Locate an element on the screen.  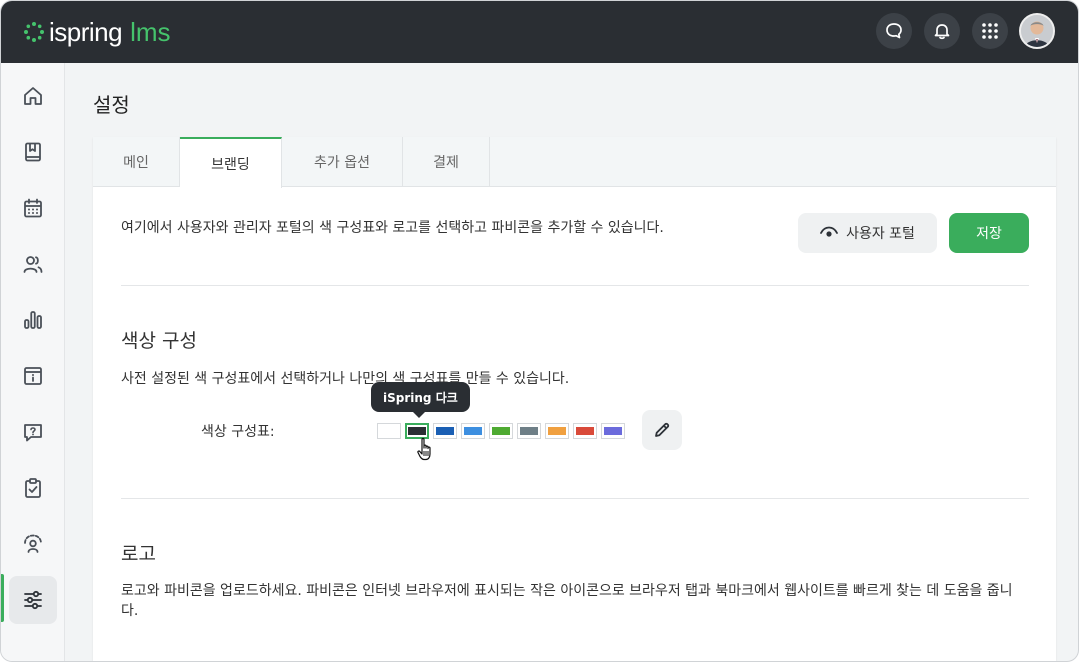
user-feedback-icon is located at coordinates (33, 543).